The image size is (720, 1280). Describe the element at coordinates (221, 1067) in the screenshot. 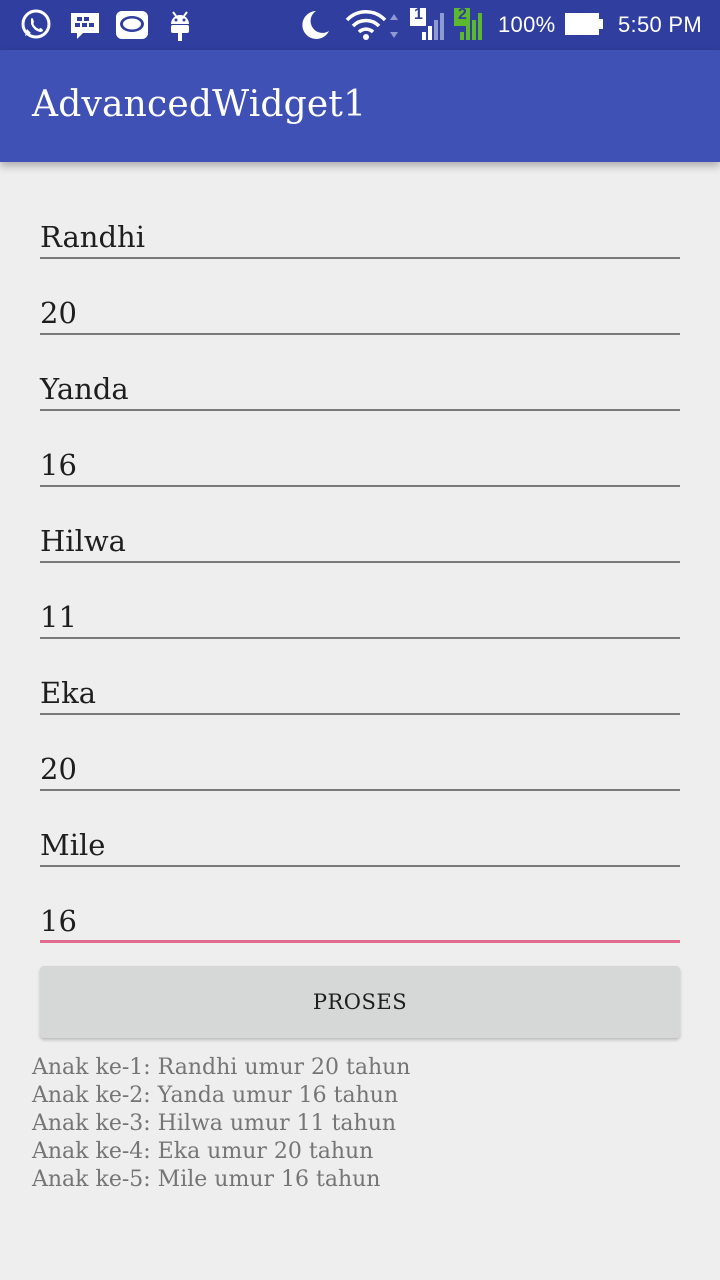

I see `result-line: Anak ke-1: Randhi umur 20 tahun` at that location.